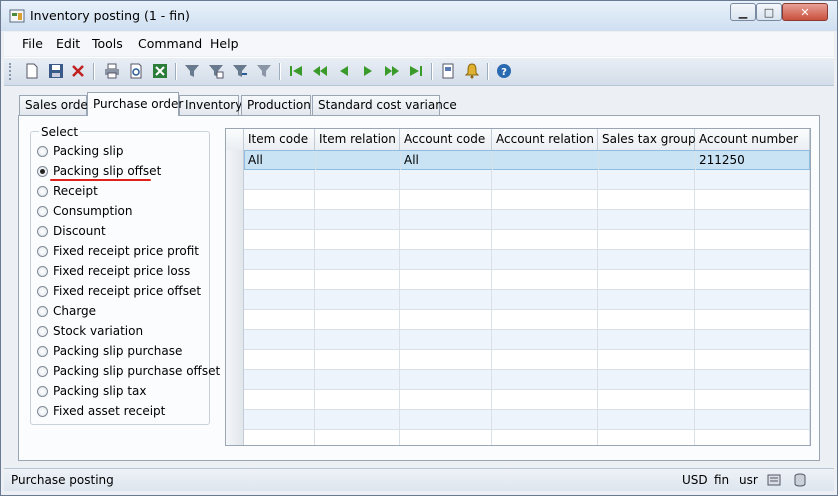  What do you see at coordinates (296, 71) in the screenshot?
I see `first-record-button` at bounding box center [296, 71].